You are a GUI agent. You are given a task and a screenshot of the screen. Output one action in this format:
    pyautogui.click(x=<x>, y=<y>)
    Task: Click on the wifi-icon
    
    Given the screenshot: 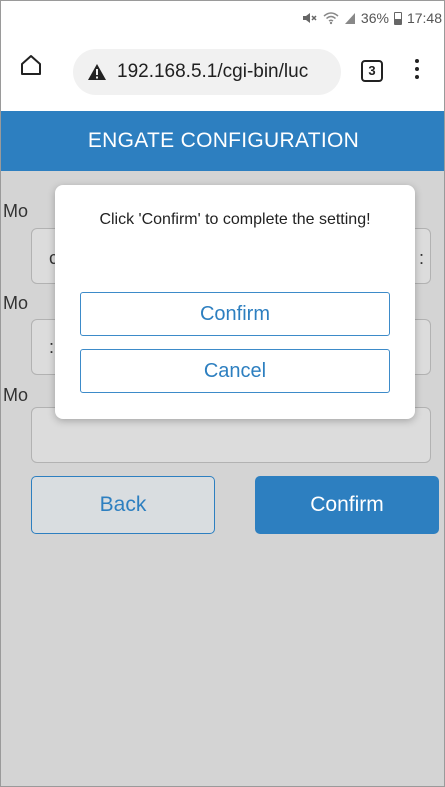 What is the action you would take?
    pyautogui.click(x=331, y=18)
    